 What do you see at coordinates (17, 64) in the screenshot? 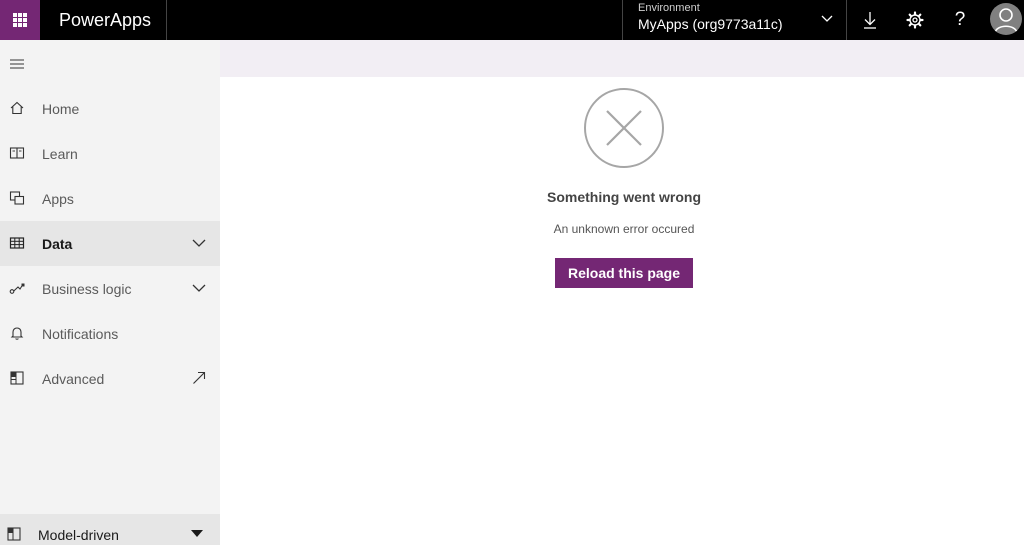
I see `hamburger-menu-icon` at bounding box center [17, 64].